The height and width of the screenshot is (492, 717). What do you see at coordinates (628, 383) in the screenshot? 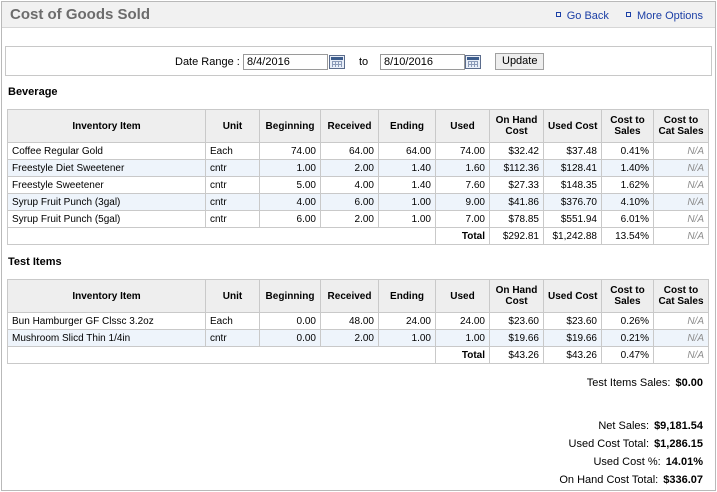
I see `test-items-sales-label: Test Items Sales:` at bounding box center [628, 383].